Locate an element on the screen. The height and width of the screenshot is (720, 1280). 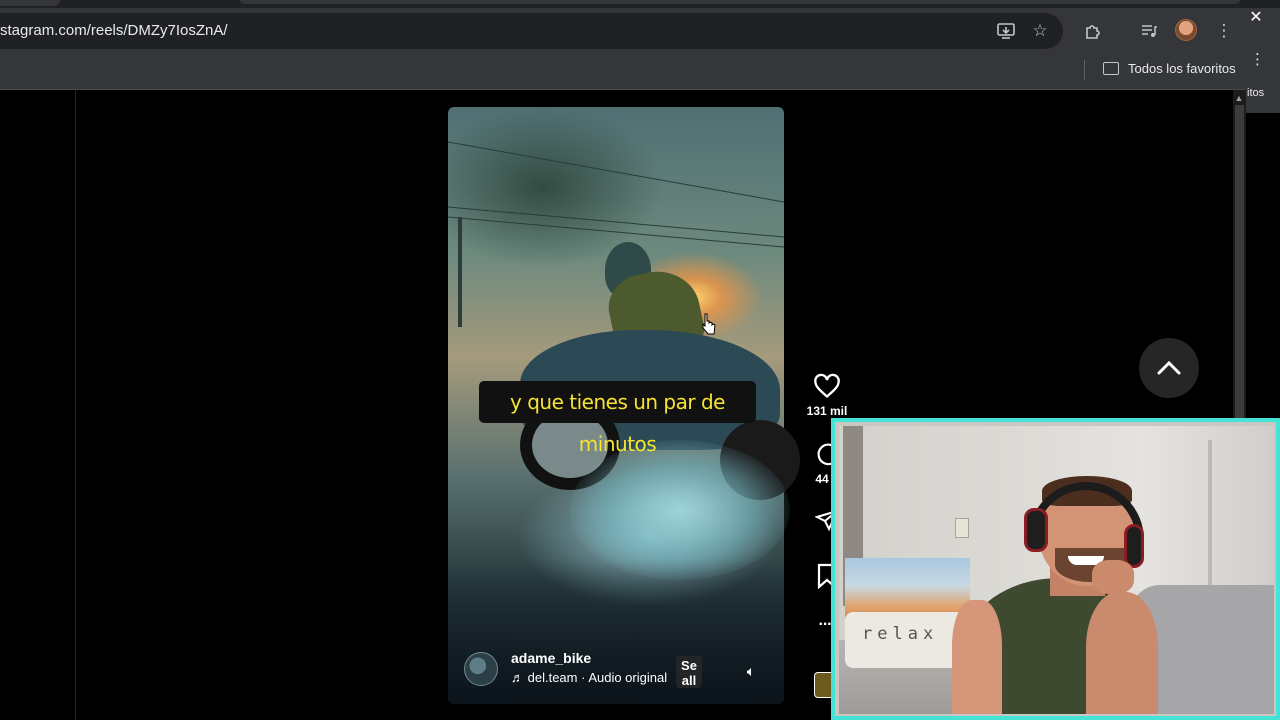
star-icon: ☆ is located at coordinates (1040, 31).